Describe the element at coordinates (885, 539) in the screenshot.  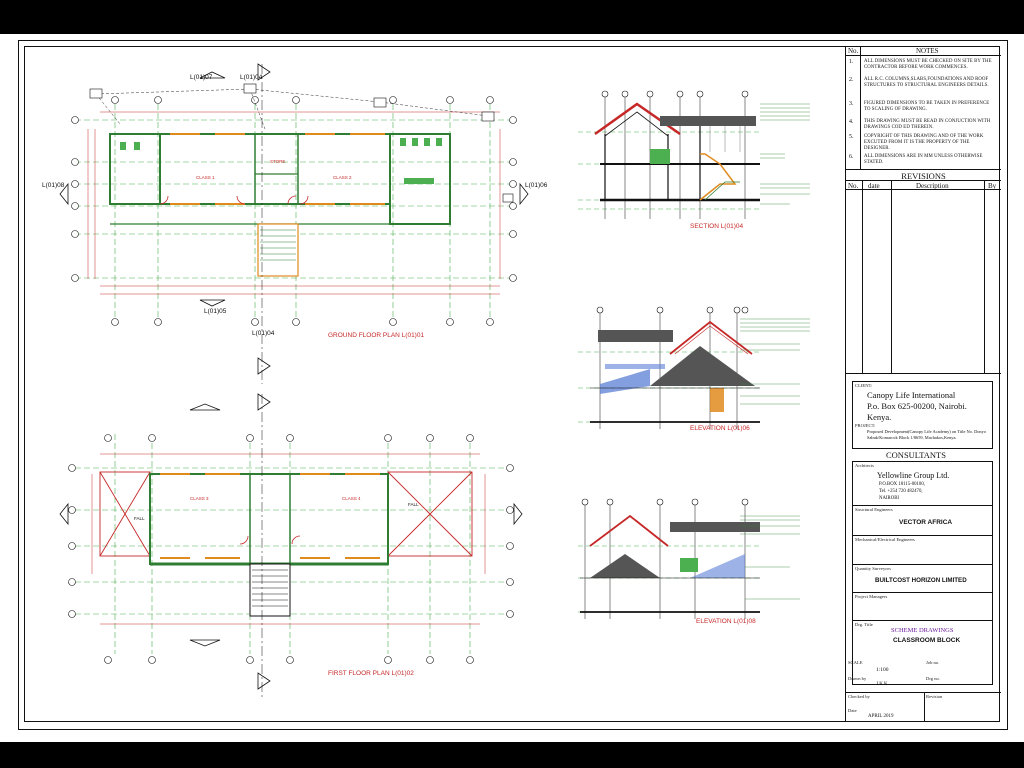
I see `mech-label: Mechanical/Electrical Engineers` at that location.